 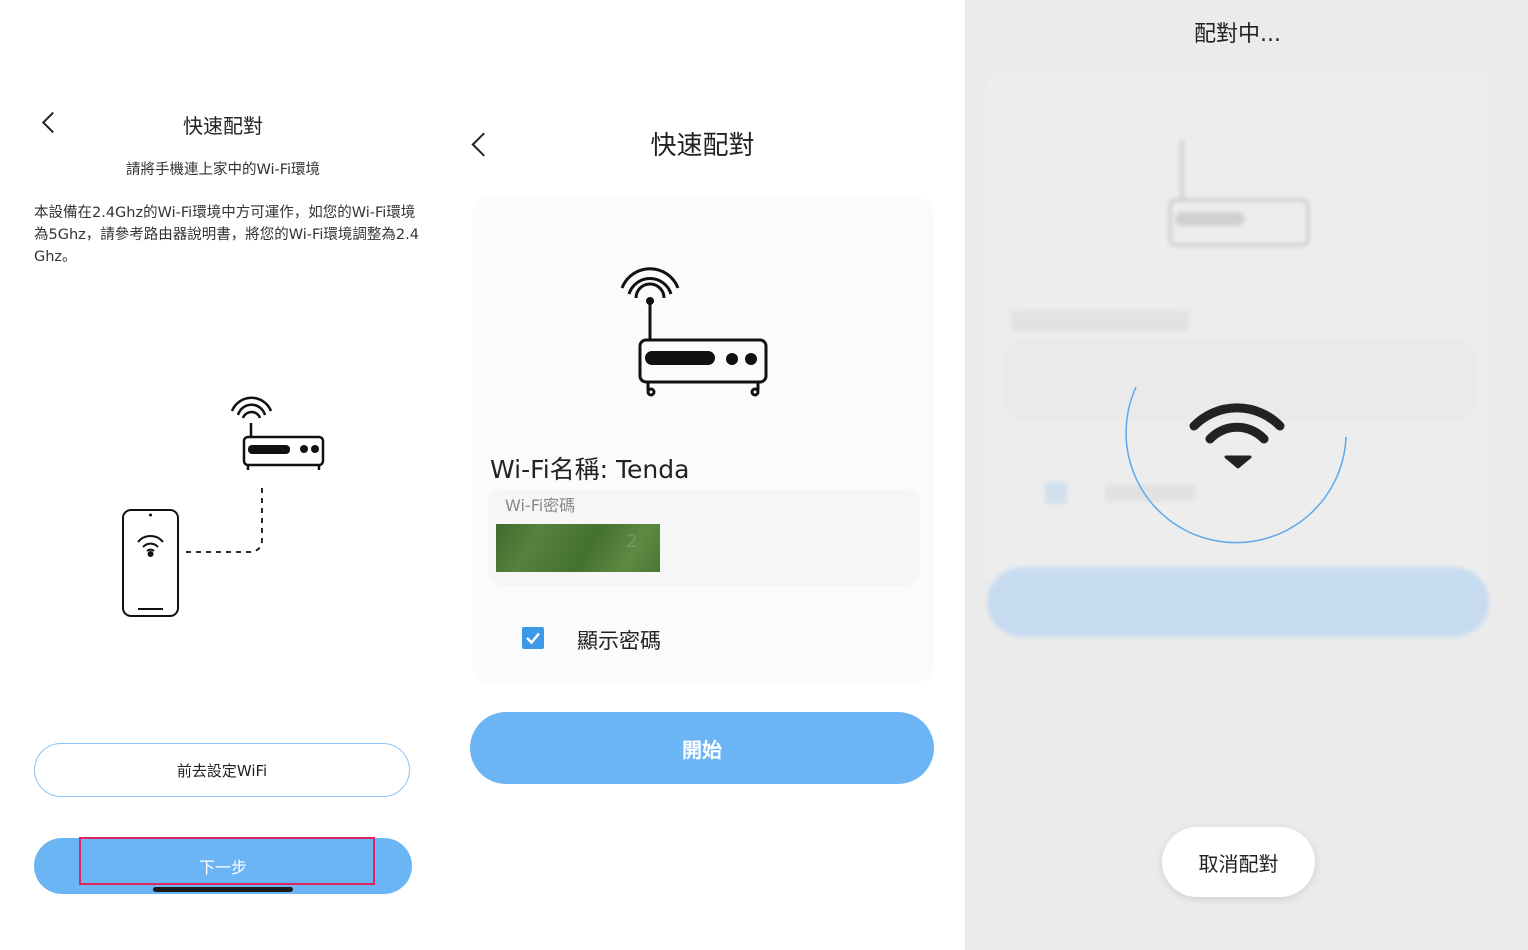 I want to click on page-subtitle: 請將手機連上家中的Wi-Fi環境, so click(x=223, y=170).